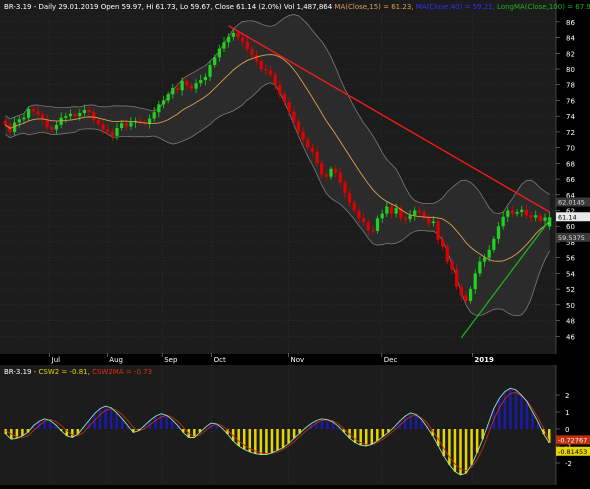 The width and height of the screenshot is (590, 489). Describe the element at coordinates (567, 396) in the screenshot. I see `osc-tick-label: 2` at that location.